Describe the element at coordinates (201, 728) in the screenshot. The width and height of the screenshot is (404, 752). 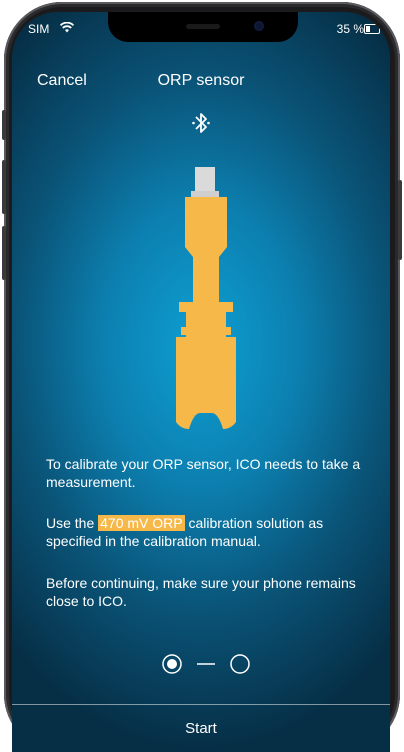
I see `start-button: Start` at that location.